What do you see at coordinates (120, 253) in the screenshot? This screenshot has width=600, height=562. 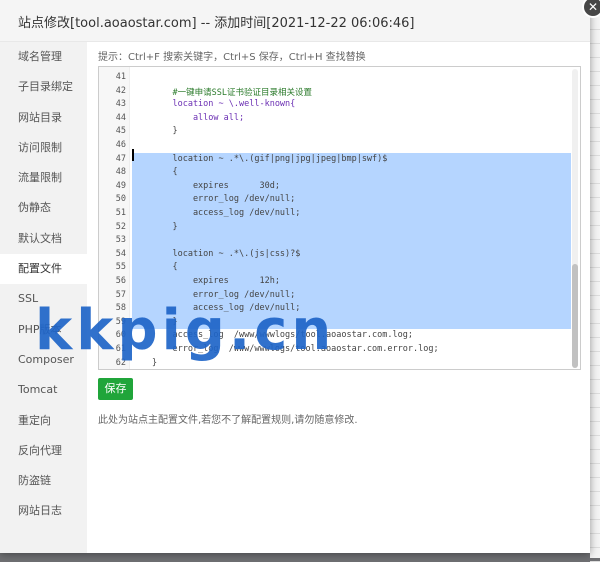 I see `line-number: 54` at bounding box center [120, 253].